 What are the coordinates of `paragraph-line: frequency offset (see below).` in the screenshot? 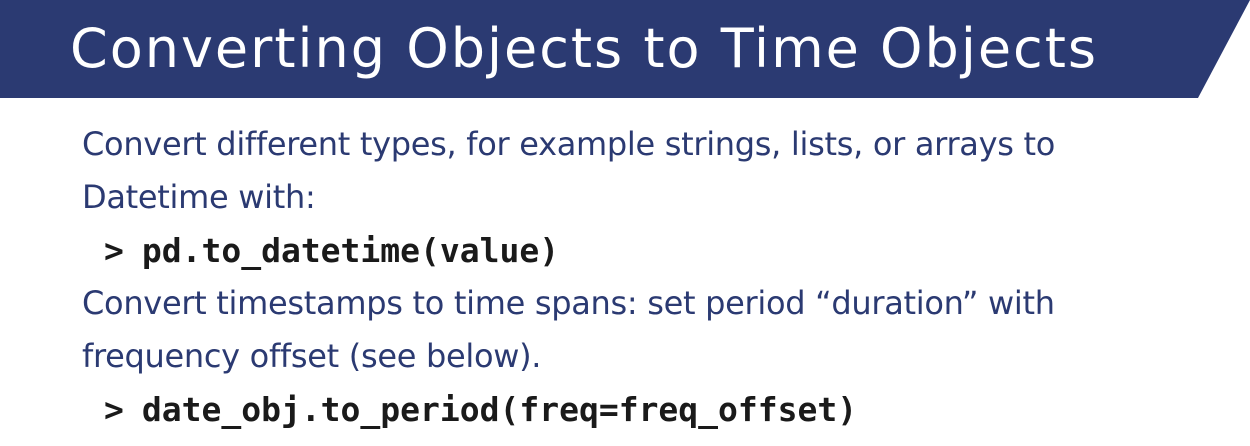 It's located at (312, 356).